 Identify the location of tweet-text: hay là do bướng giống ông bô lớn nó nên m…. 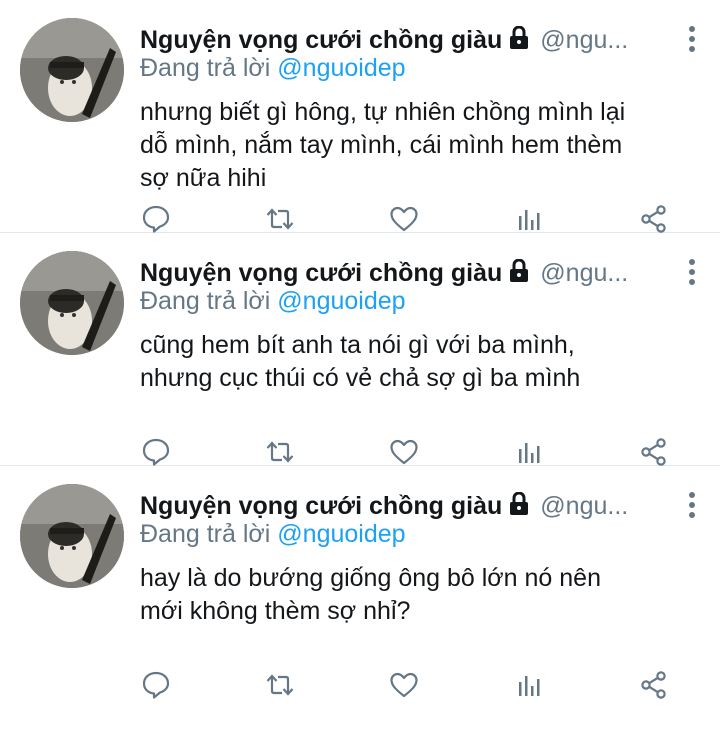
(420, 595).